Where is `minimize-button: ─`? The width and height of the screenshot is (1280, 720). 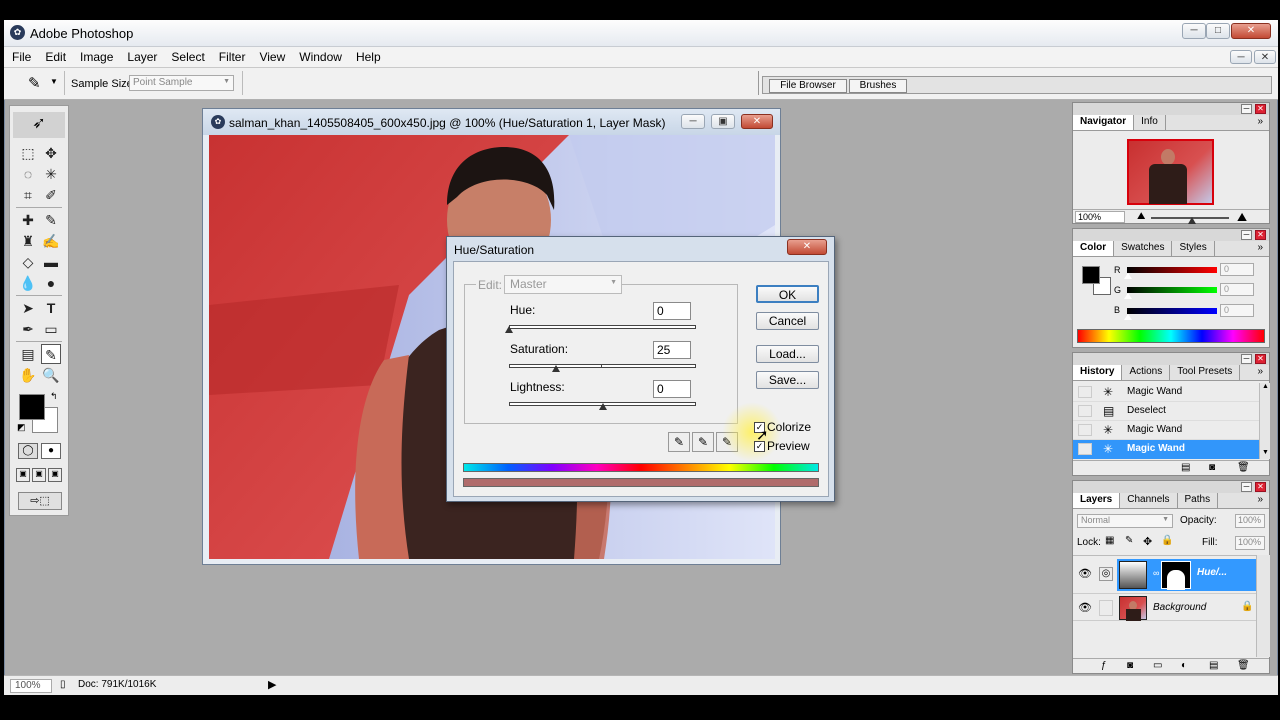 minimize-button: ─ is located at coordinates (1194, 31).